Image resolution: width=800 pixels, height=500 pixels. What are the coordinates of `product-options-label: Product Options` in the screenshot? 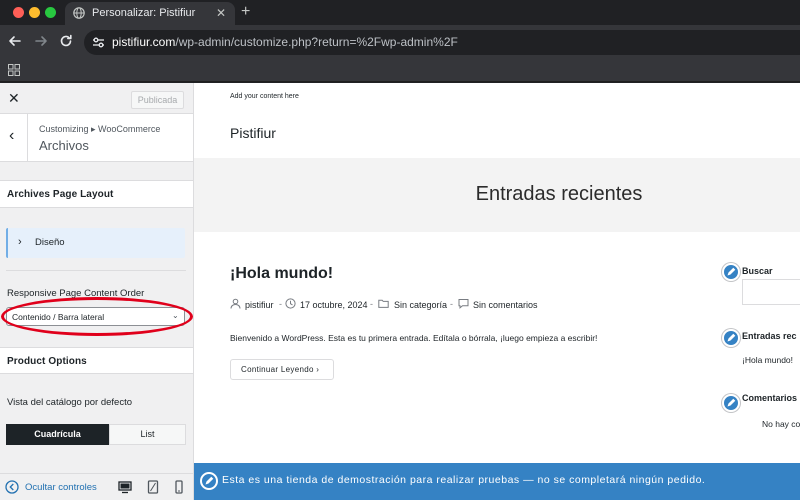 It's located at (47, 361).